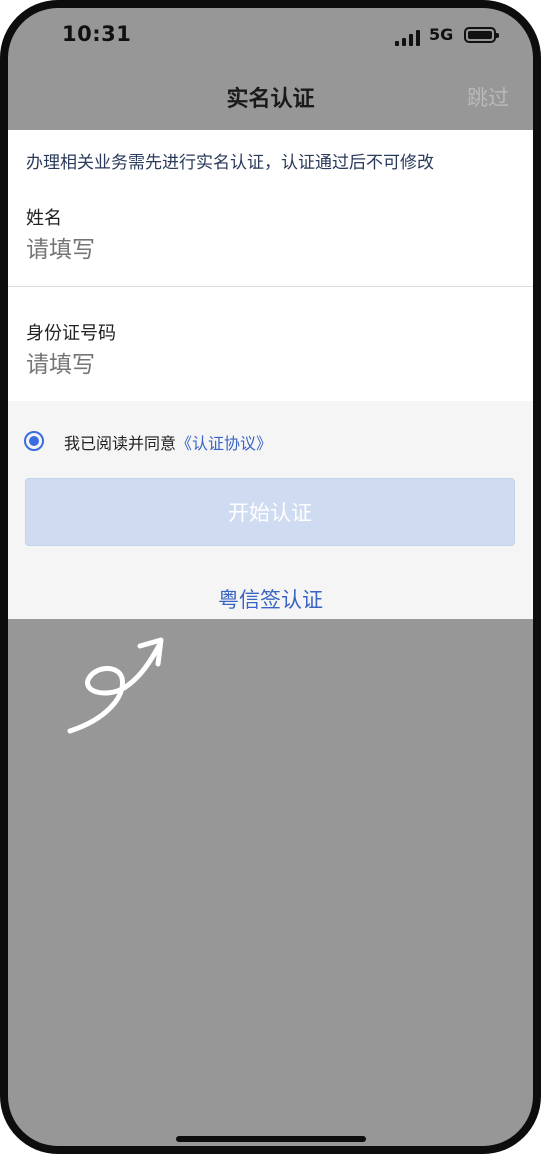 This screenshot has width=541, height=1154. Describe the element at coordinates (408, 38) in the screenshot. I see `signal-icon` at that location.